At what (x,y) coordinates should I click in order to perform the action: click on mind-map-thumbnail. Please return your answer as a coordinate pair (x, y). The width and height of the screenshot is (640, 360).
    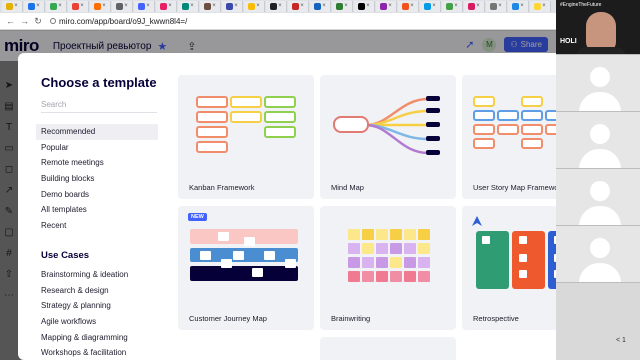
    Looking at the image, I should click on (386, 125).